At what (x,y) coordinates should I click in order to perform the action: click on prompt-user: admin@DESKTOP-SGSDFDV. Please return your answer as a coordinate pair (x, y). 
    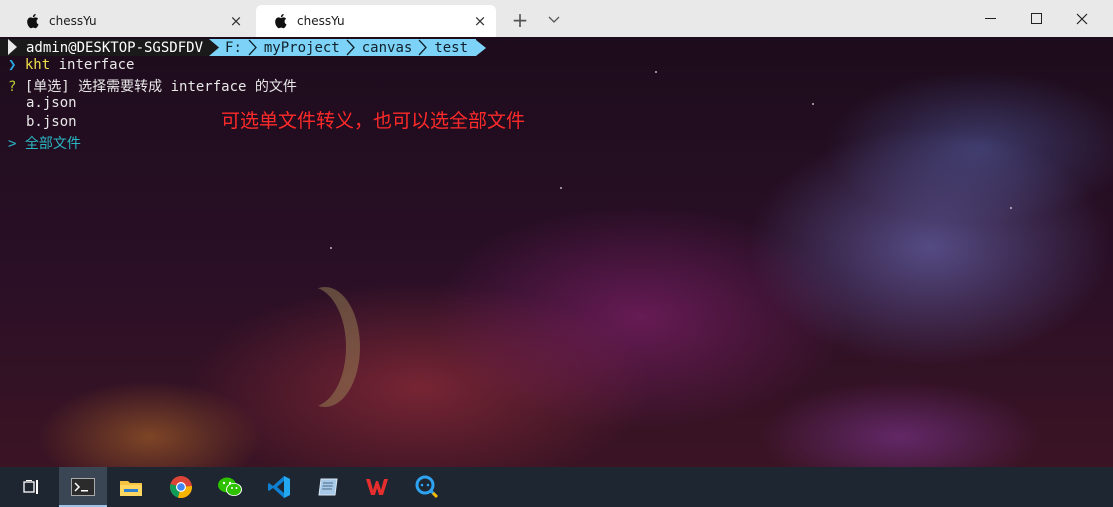
    Looking at the image, I should click on (105, 47).